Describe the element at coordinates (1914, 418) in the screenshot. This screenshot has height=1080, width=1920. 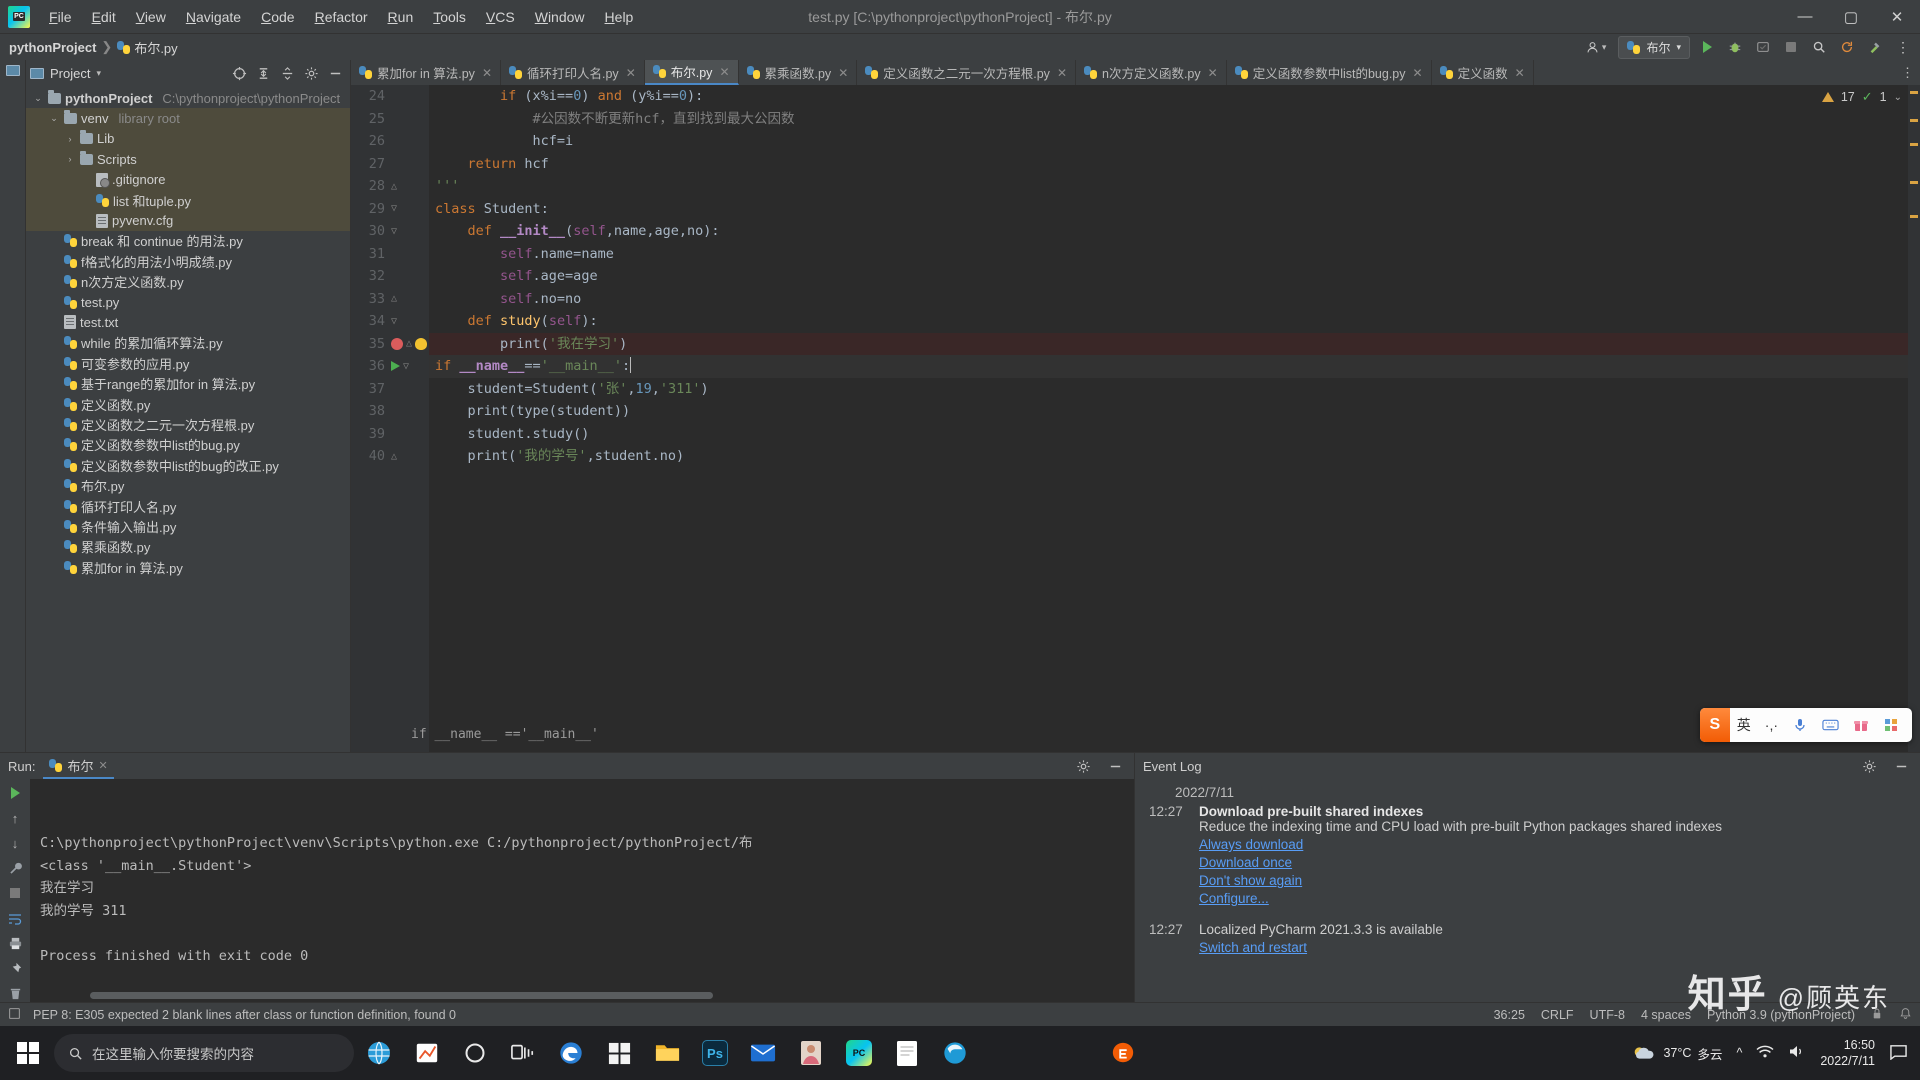
I see `error-stripe` at that location.